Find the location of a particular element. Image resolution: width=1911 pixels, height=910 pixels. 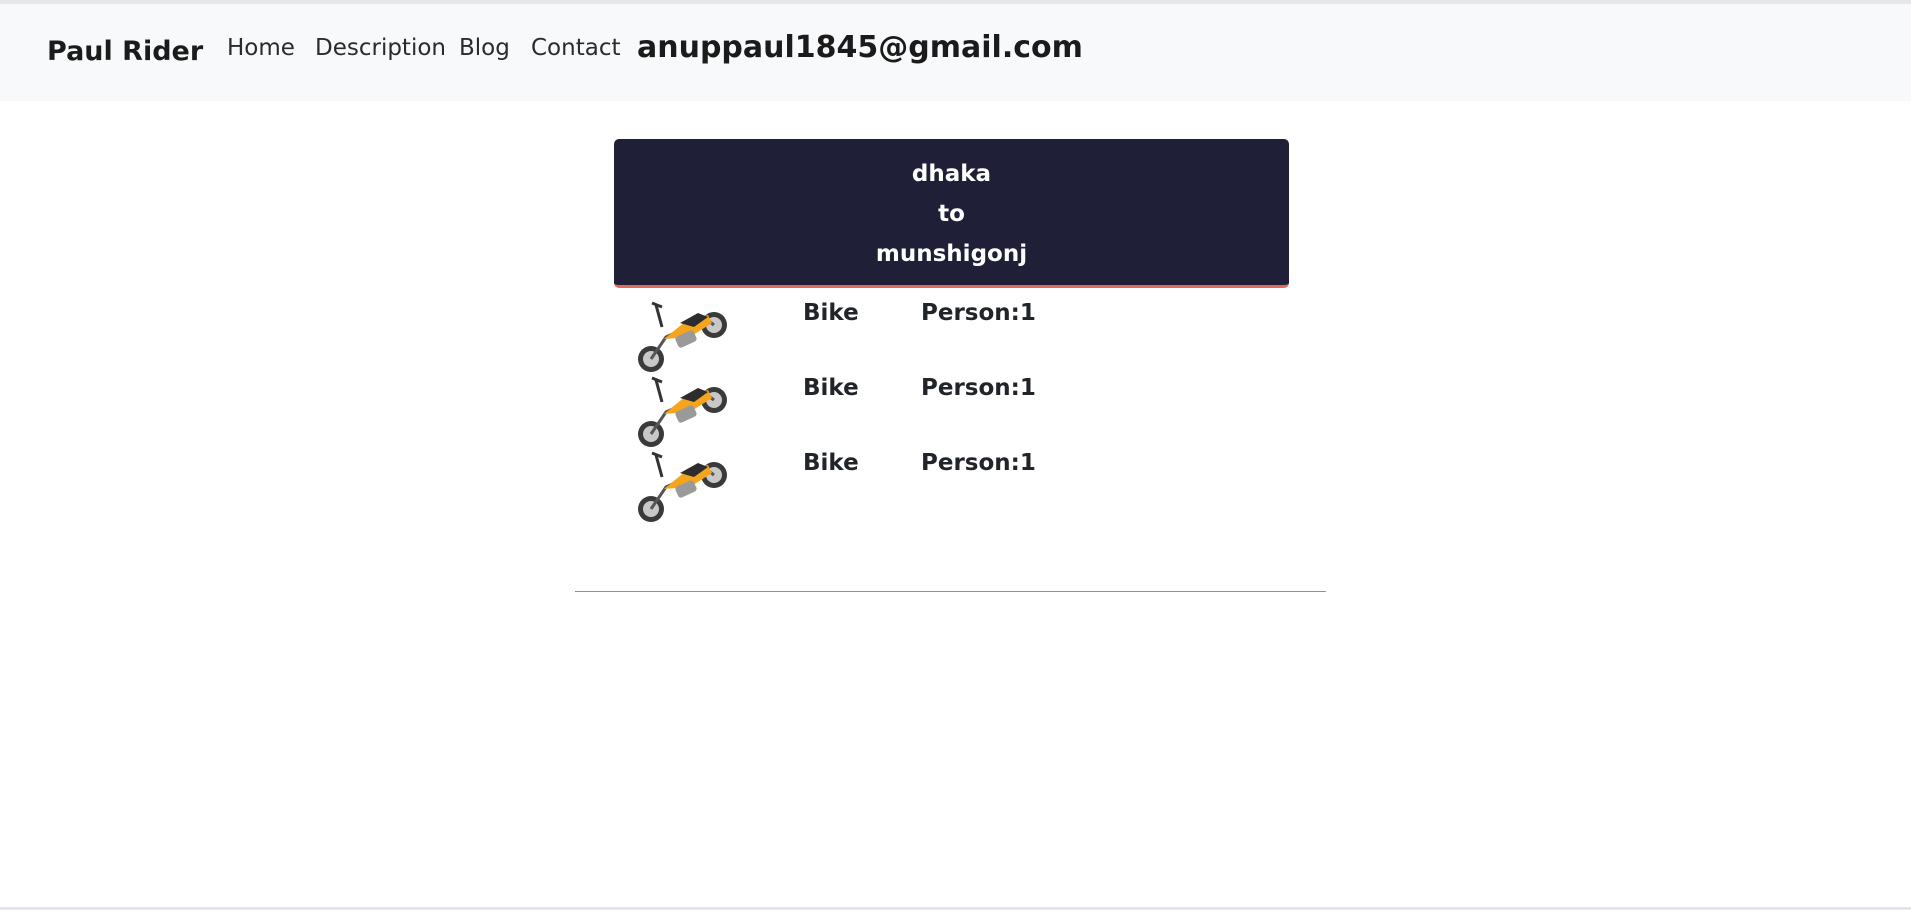

nav-link-home: Home is located at coordinates (261, 48).